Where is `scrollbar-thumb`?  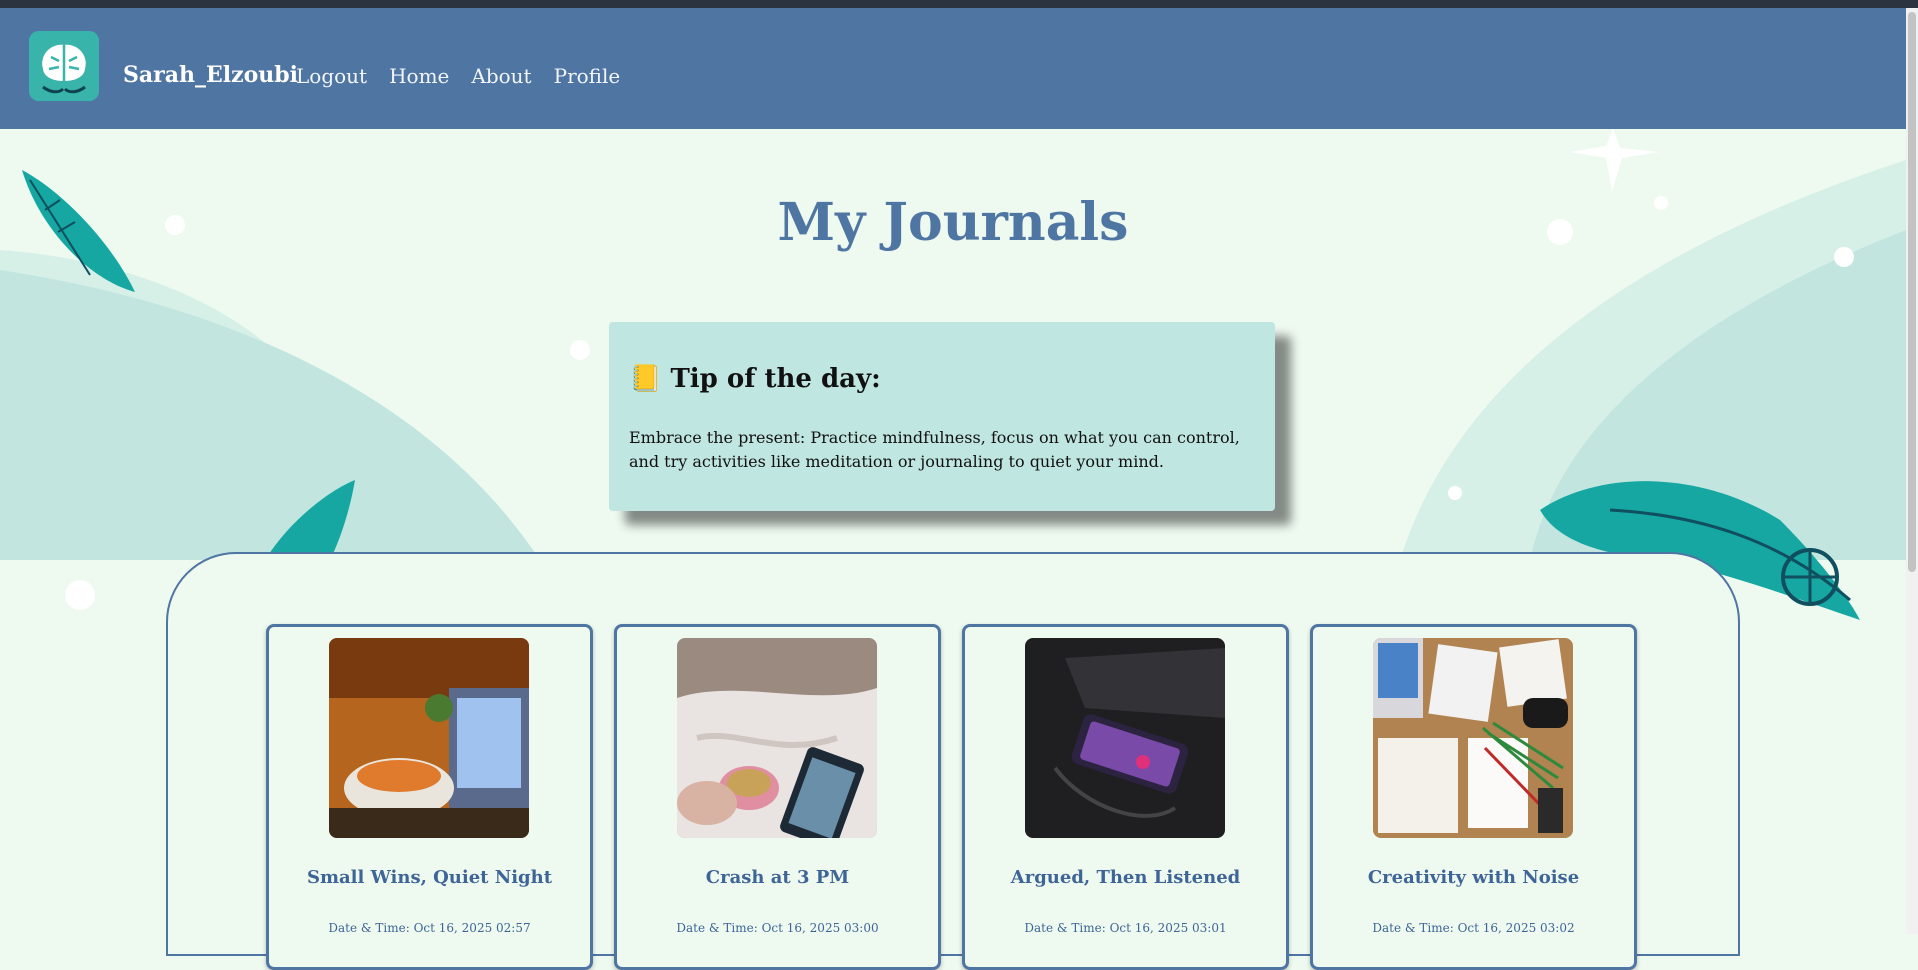
scrollbar-thumb is located at coordinates (1912, 292).